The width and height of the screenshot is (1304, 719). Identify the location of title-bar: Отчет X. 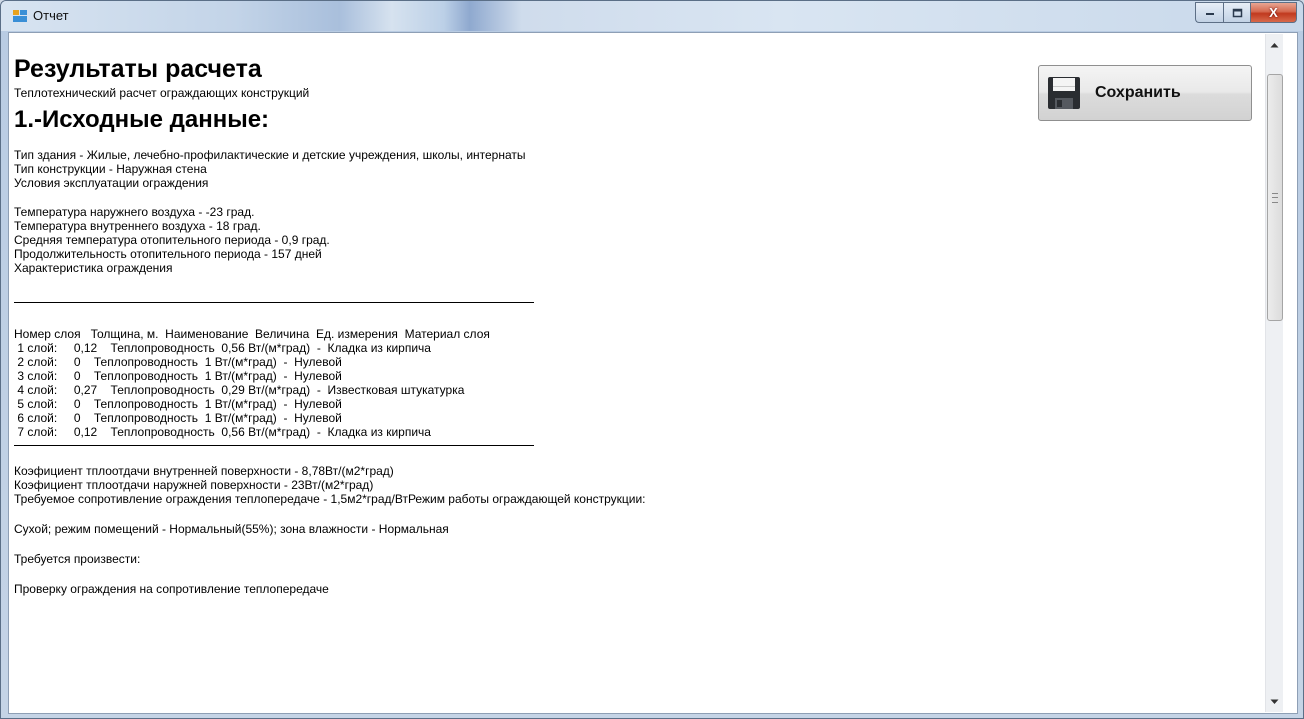
(652, 16).